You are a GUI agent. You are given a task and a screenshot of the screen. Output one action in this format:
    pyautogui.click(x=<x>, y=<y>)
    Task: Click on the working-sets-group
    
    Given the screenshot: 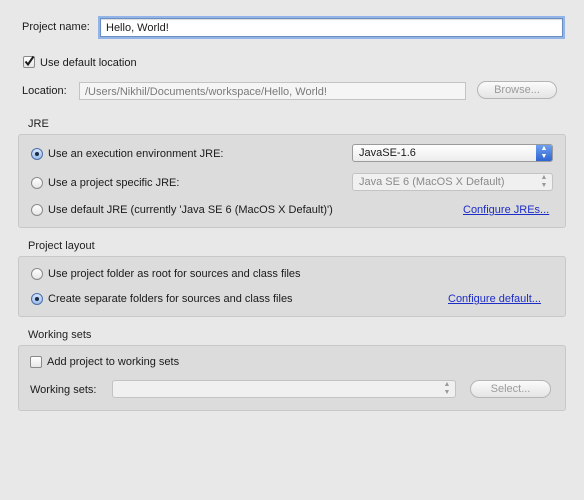 What is the action you would take?
    pyautogui.click(x=292, y=378)
    